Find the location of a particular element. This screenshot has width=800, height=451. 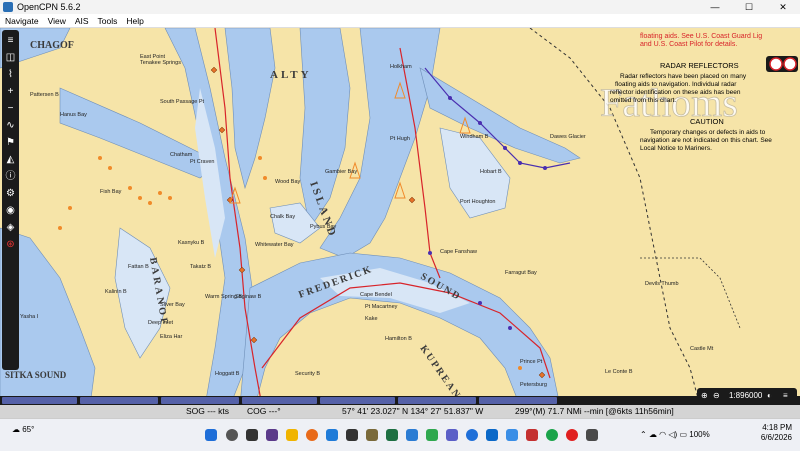

wifi-icon: ◠ is located at coordinates (662, 434).